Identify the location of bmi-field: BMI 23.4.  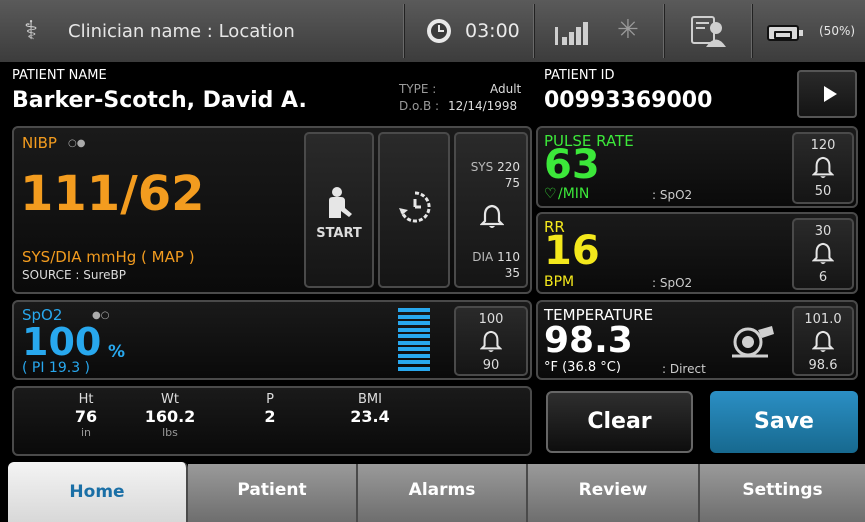
(370, 409).